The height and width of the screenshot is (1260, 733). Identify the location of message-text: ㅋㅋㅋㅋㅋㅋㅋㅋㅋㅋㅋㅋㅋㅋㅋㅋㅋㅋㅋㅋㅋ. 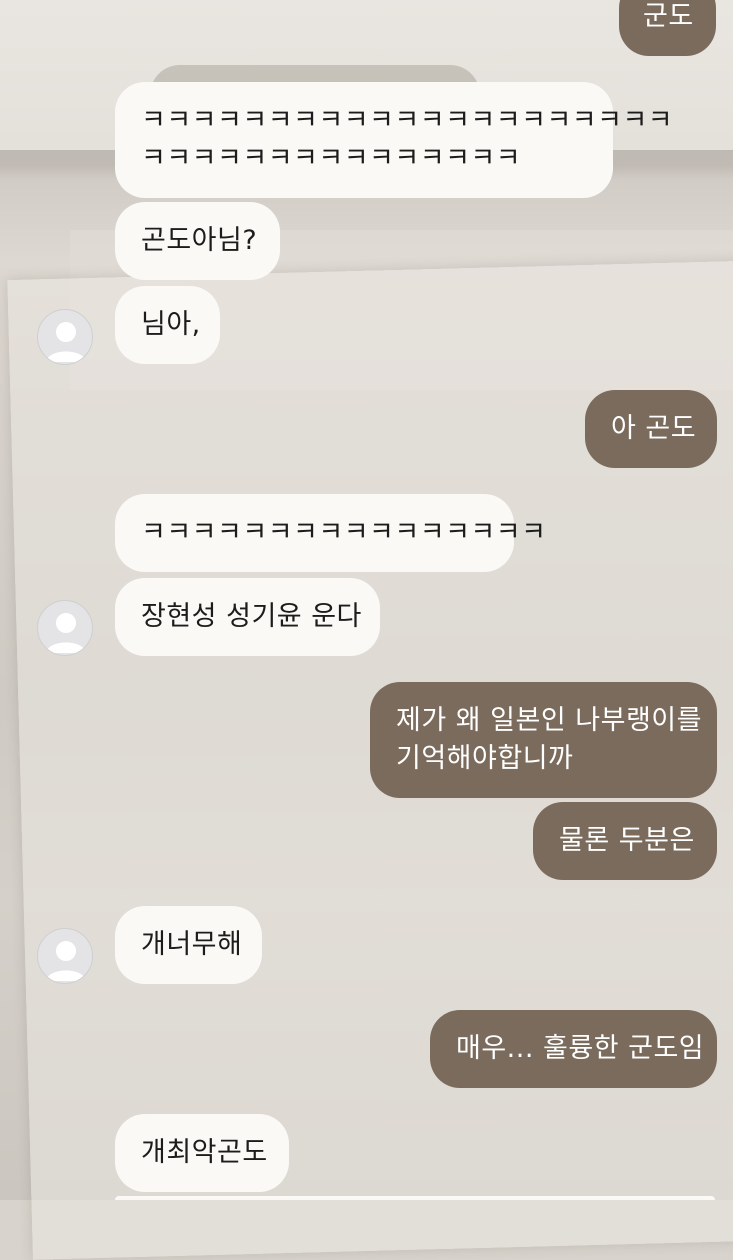
(407, 120).